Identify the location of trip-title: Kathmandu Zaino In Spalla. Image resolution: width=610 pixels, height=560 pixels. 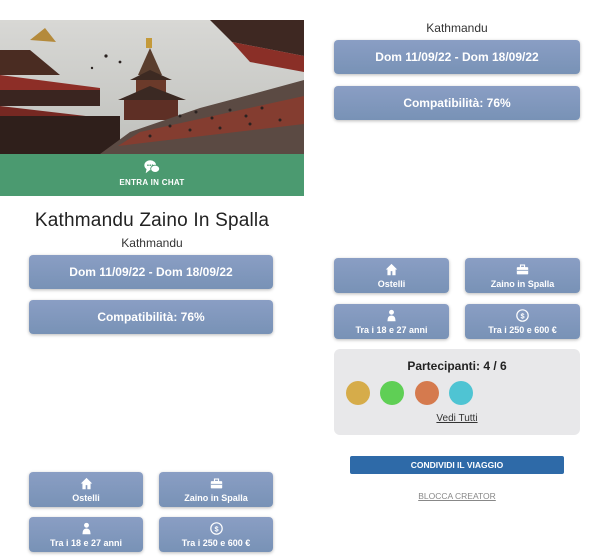
(152, 220).